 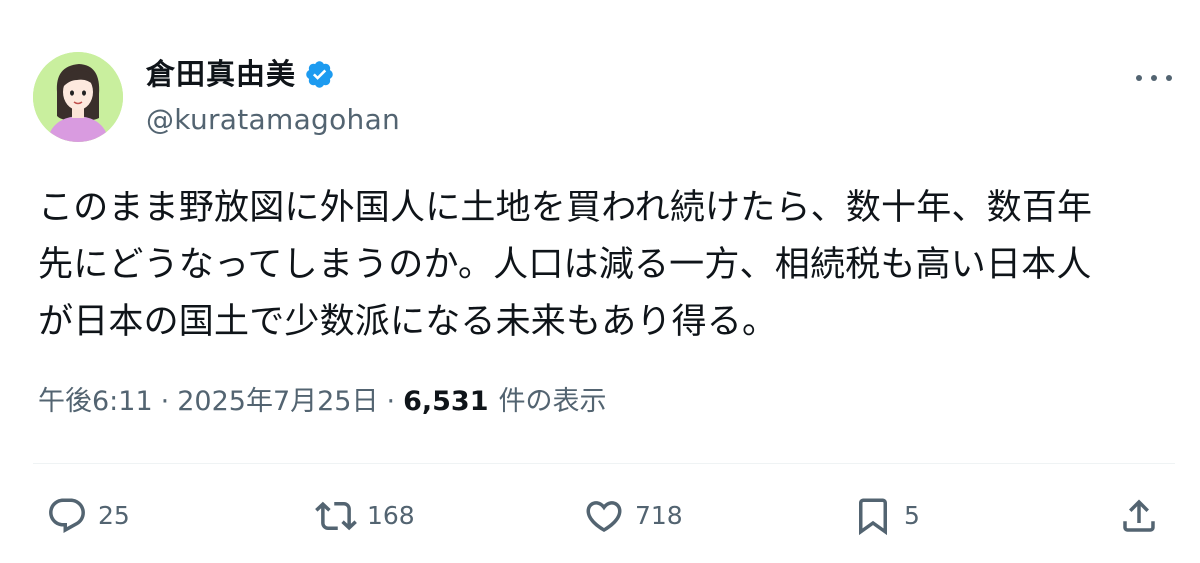 What do you see at coordinates (1139, 515) in the screenshot?
I see `share-icon` at bounding box center [1139, 515].